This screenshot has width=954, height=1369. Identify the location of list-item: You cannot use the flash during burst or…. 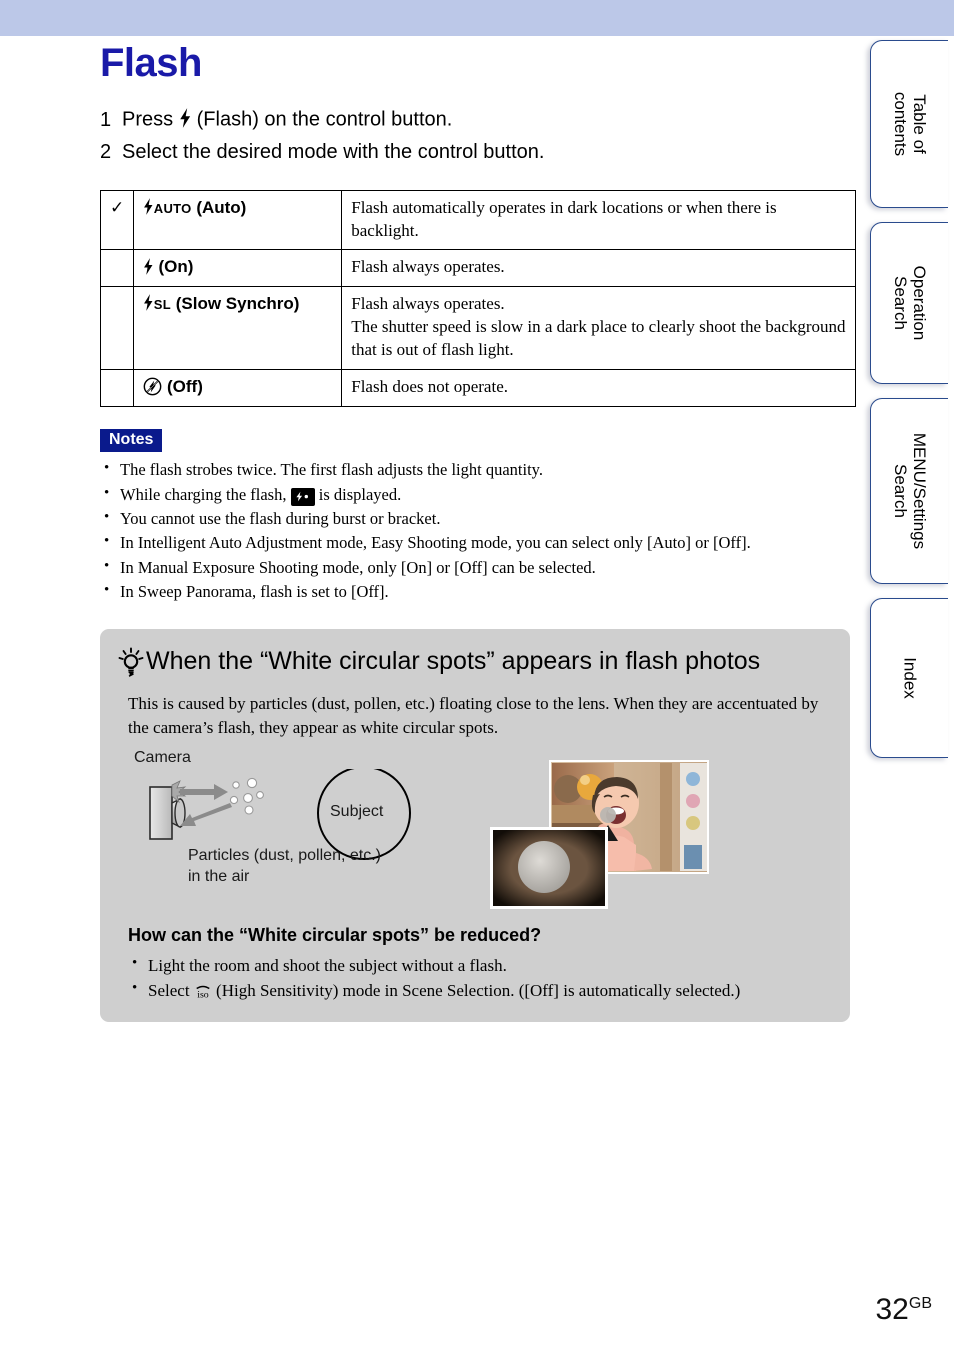
(478, 518).